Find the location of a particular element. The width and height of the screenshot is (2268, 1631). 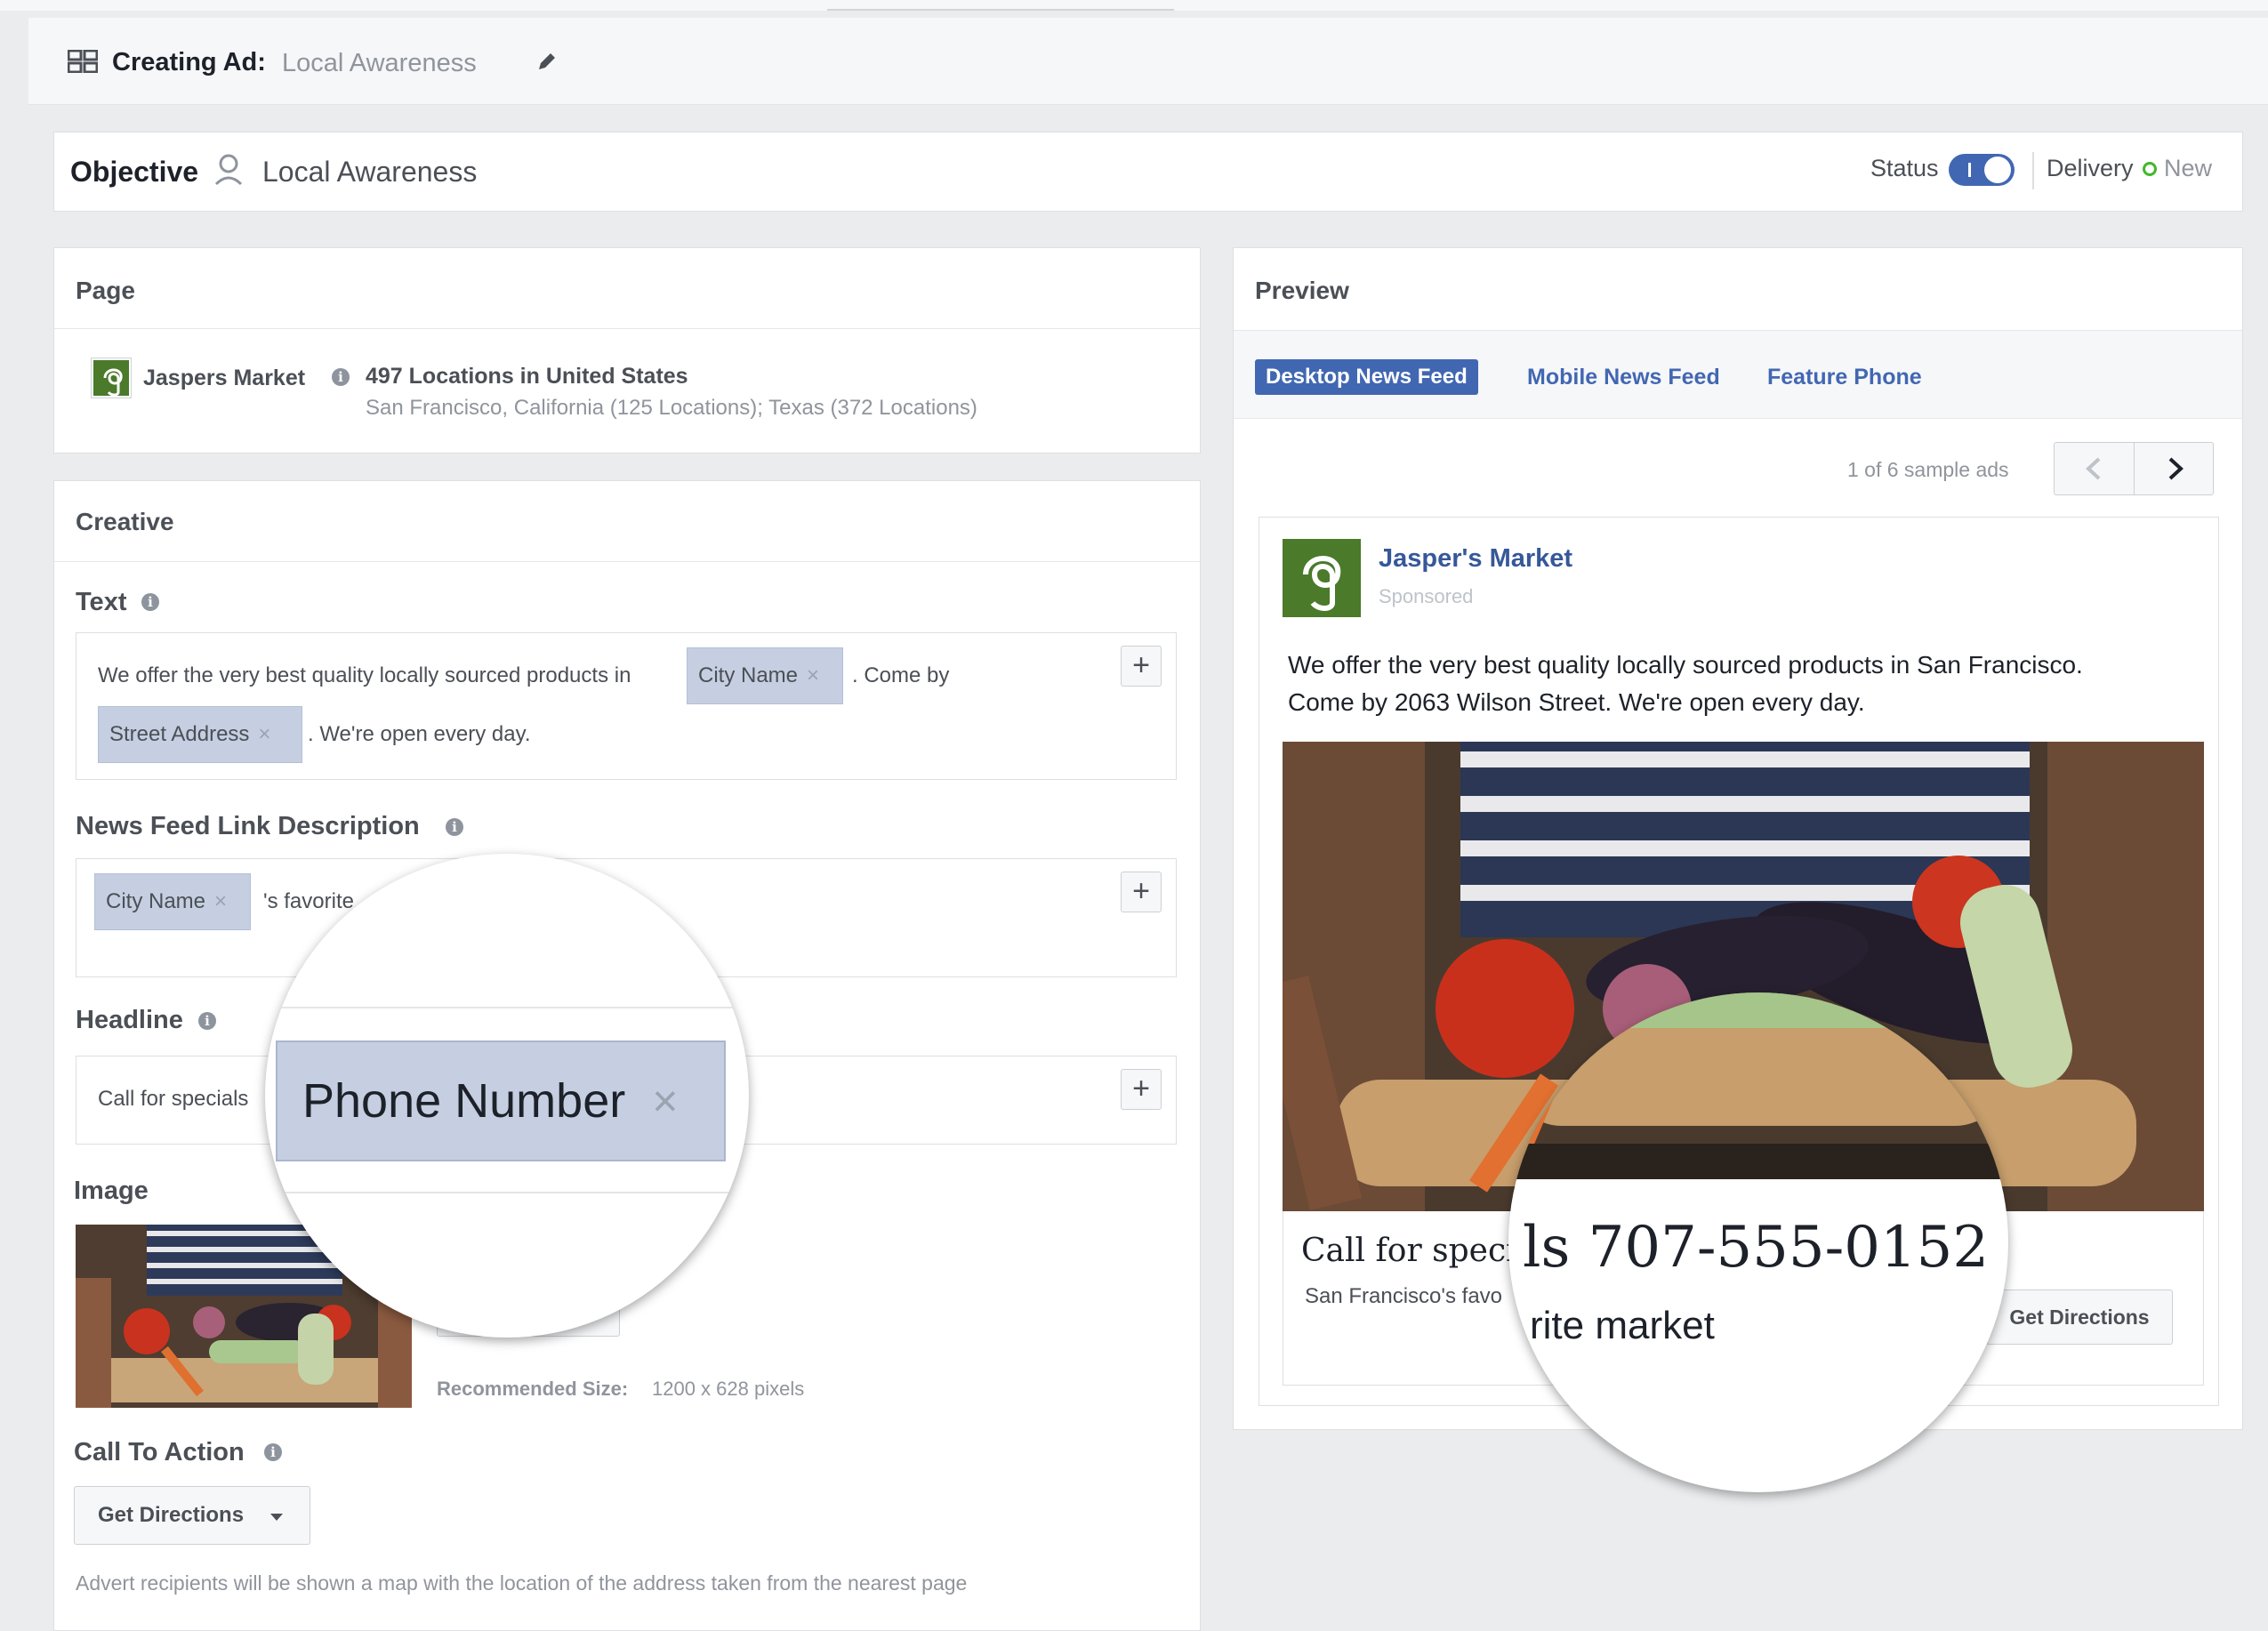

cta-label: Call To Action is located at coordinates (159, 1452).